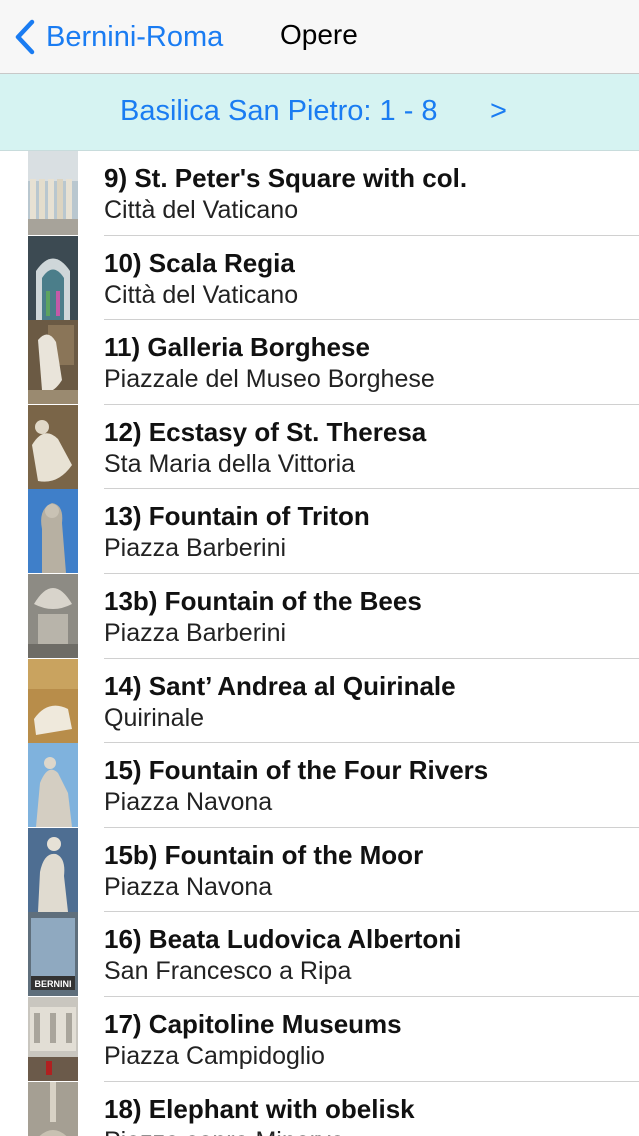  What do you see at coordinates (319, 278) in the screenshot?
I see `list-item: 10) Scala Regia Città del Vaticano` at bounding box center [319, 278].